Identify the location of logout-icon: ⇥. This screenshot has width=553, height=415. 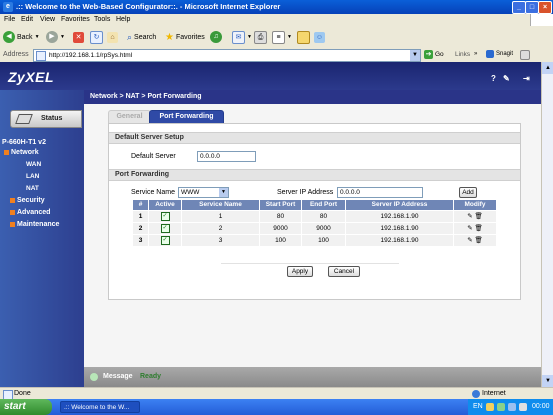
(527, 78).